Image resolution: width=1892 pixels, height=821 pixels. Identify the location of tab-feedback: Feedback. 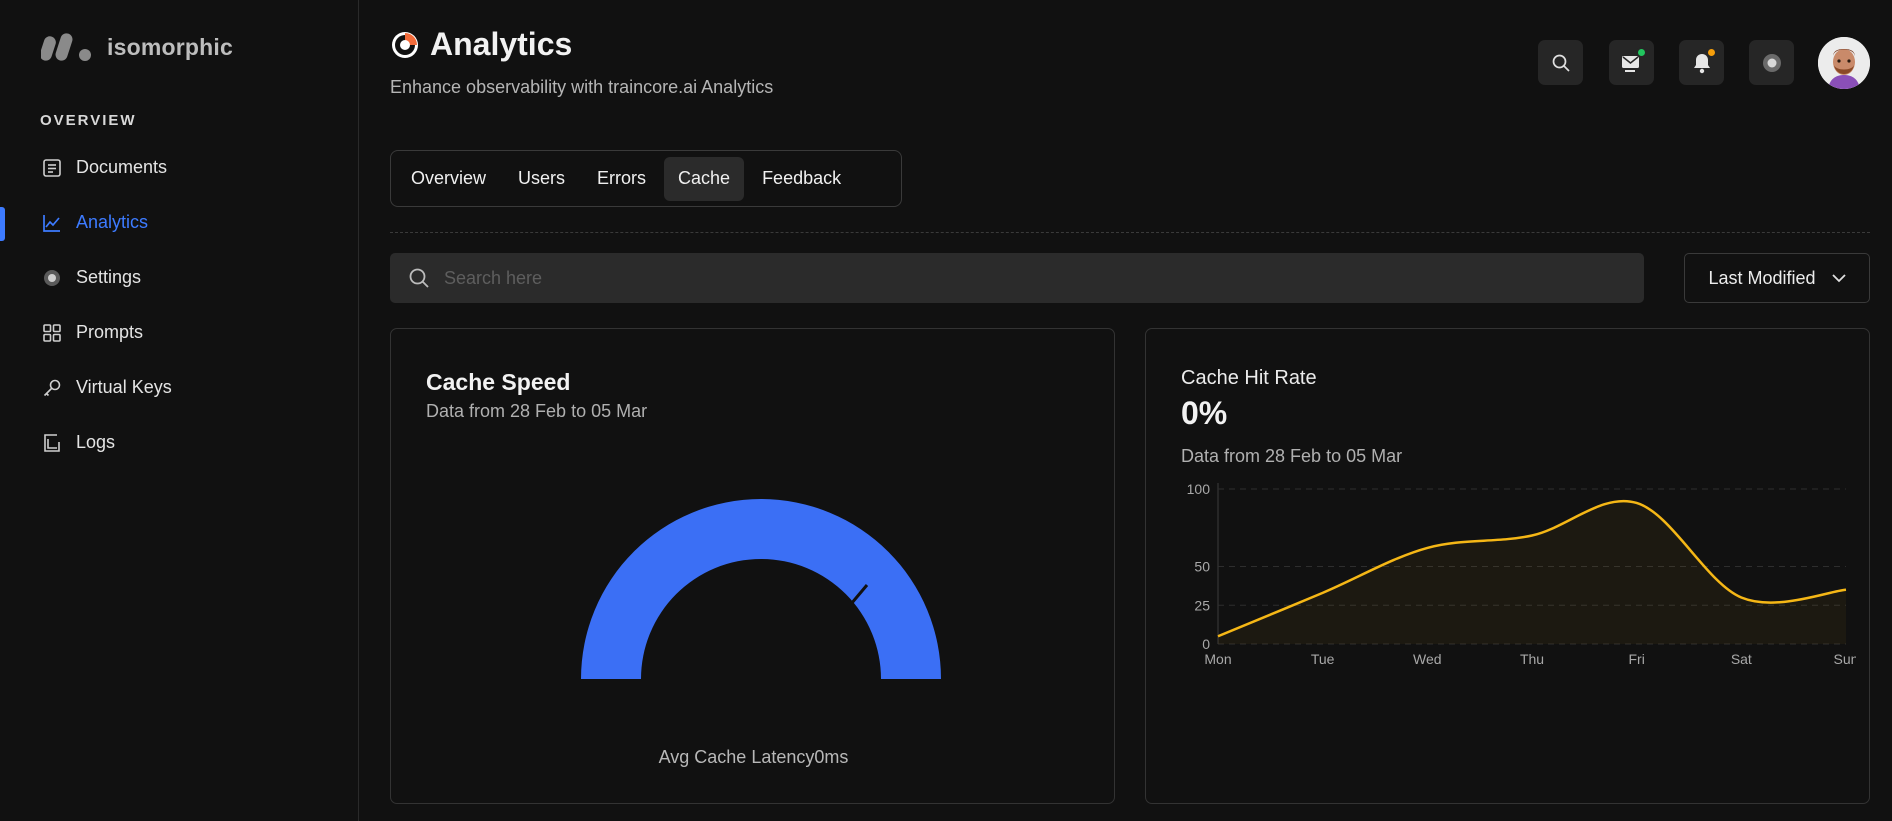
(801, 179).